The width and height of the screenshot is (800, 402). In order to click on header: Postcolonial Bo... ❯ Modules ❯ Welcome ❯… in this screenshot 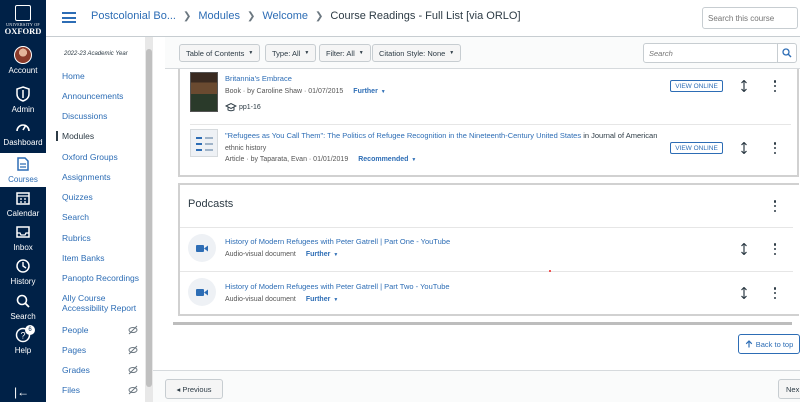, I will do `click(423, 18)`.